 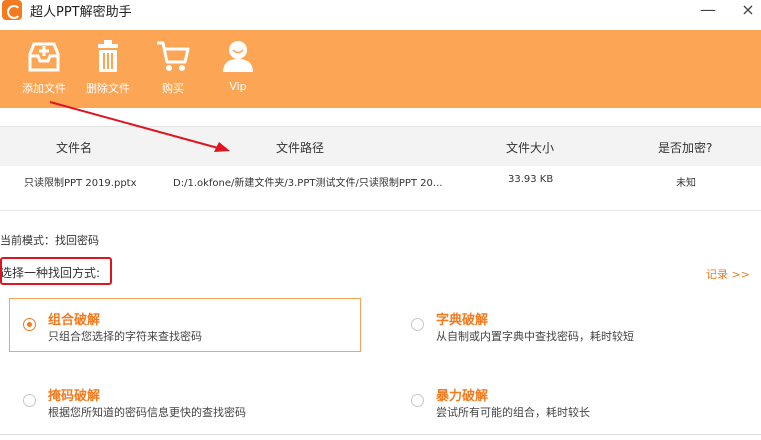 I want to click on radio-combination, so click(x=29, y=324).